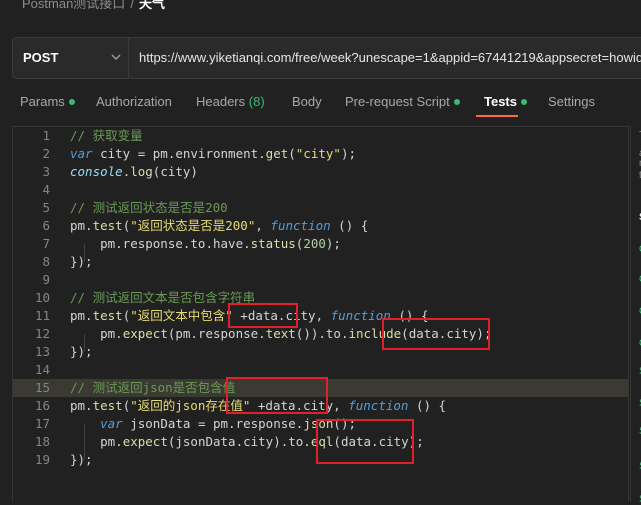  I want to click on code-token: "返回文本中包含", so click(181, 315).